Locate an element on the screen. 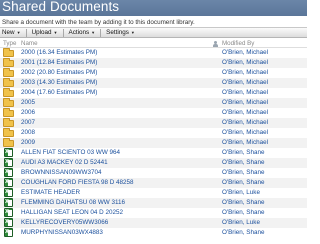 The image size is (320, 244). table-row: 2006 O'Brien, Michael is located at coordinates (153, 113).